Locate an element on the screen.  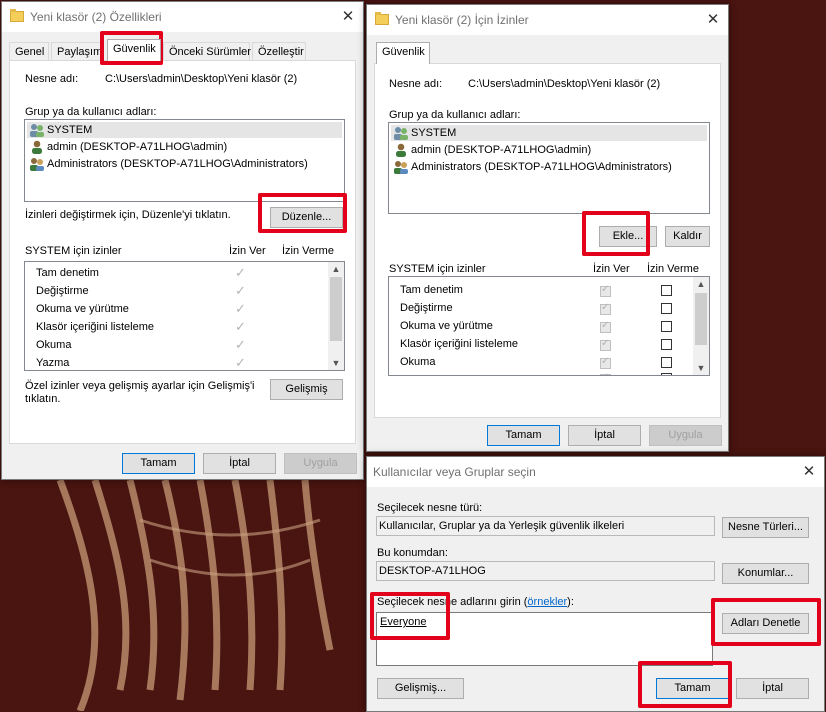
tab-paylasim: Paylaşım is located at coordinates (77, 51).